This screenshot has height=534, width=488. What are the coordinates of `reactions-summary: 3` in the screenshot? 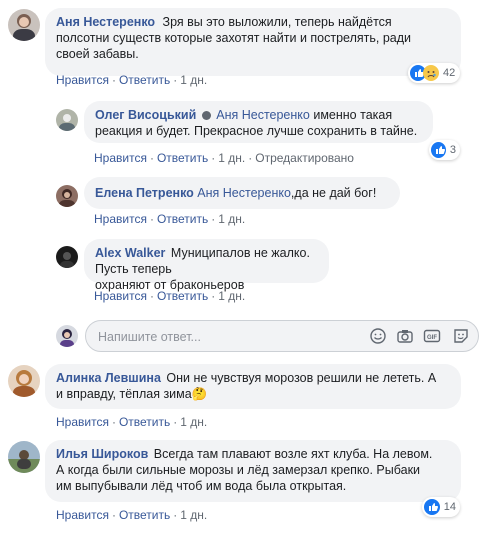 It's located at (444, 150).